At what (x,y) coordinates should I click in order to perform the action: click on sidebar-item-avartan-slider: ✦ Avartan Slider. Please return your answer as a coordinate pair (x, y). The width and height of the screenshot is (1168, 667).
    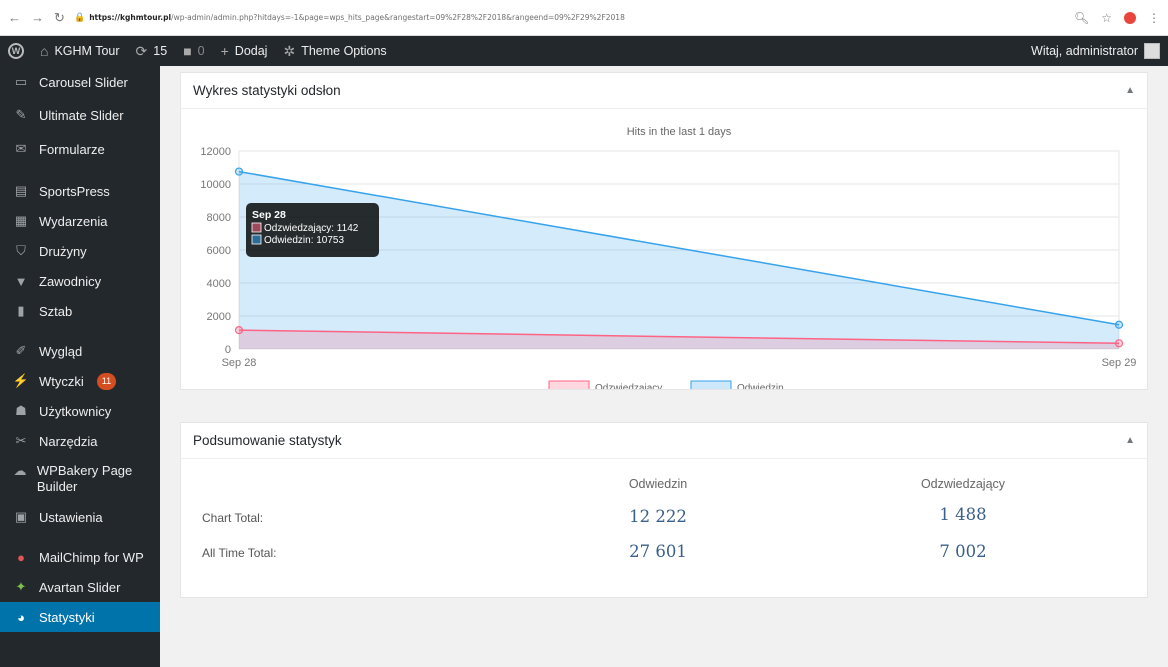
    Looking at the image, I should click on (80, 587).